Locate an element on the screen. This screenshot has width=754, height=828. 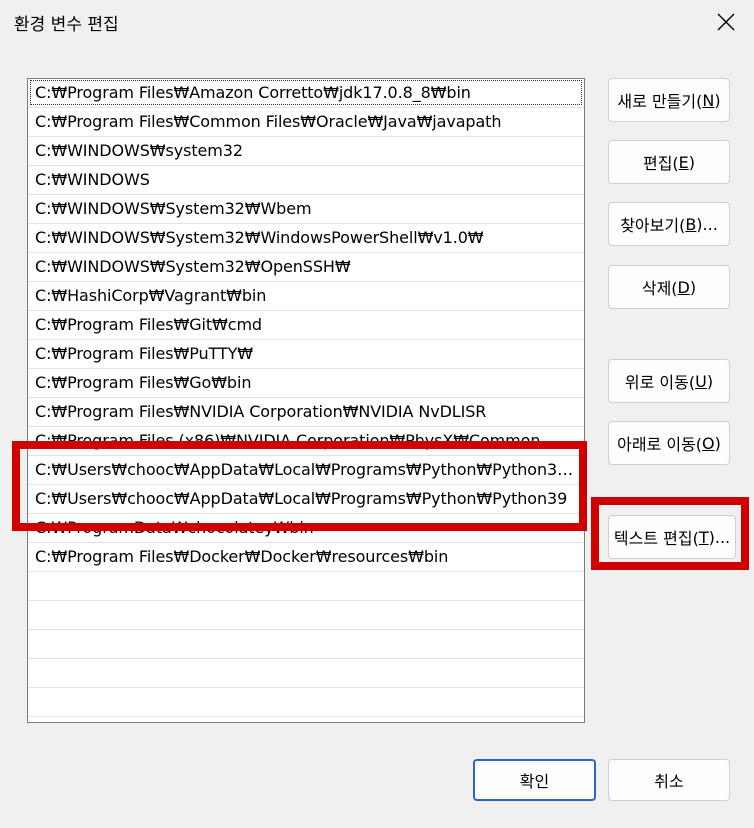
title-bar: 환경 변수 편집 is located at coordinates (377, 22).